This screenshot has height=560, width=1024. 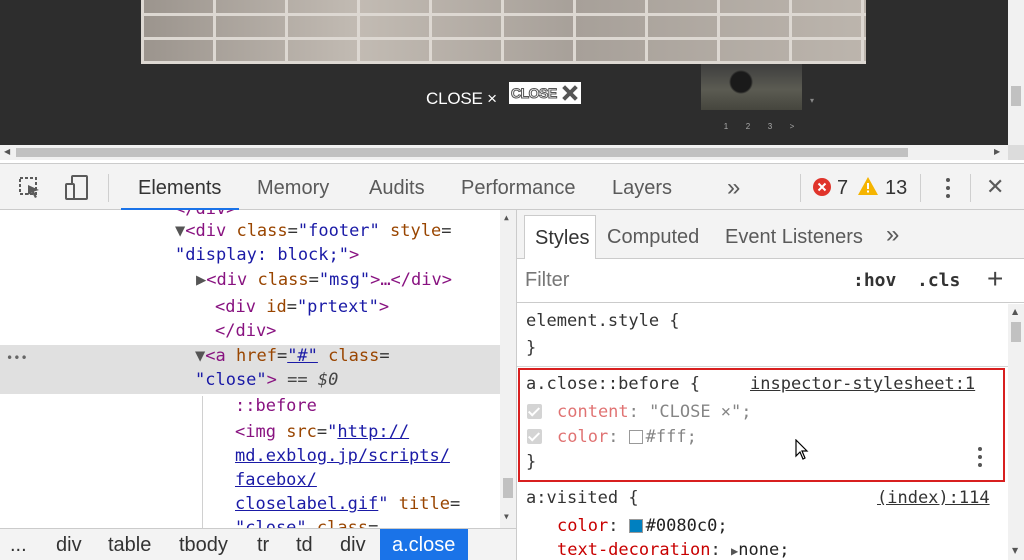 What do you see at coordinates (748, 126) in the screenshot?
I see `pager-item: 2` at bounding box center [748, 126].